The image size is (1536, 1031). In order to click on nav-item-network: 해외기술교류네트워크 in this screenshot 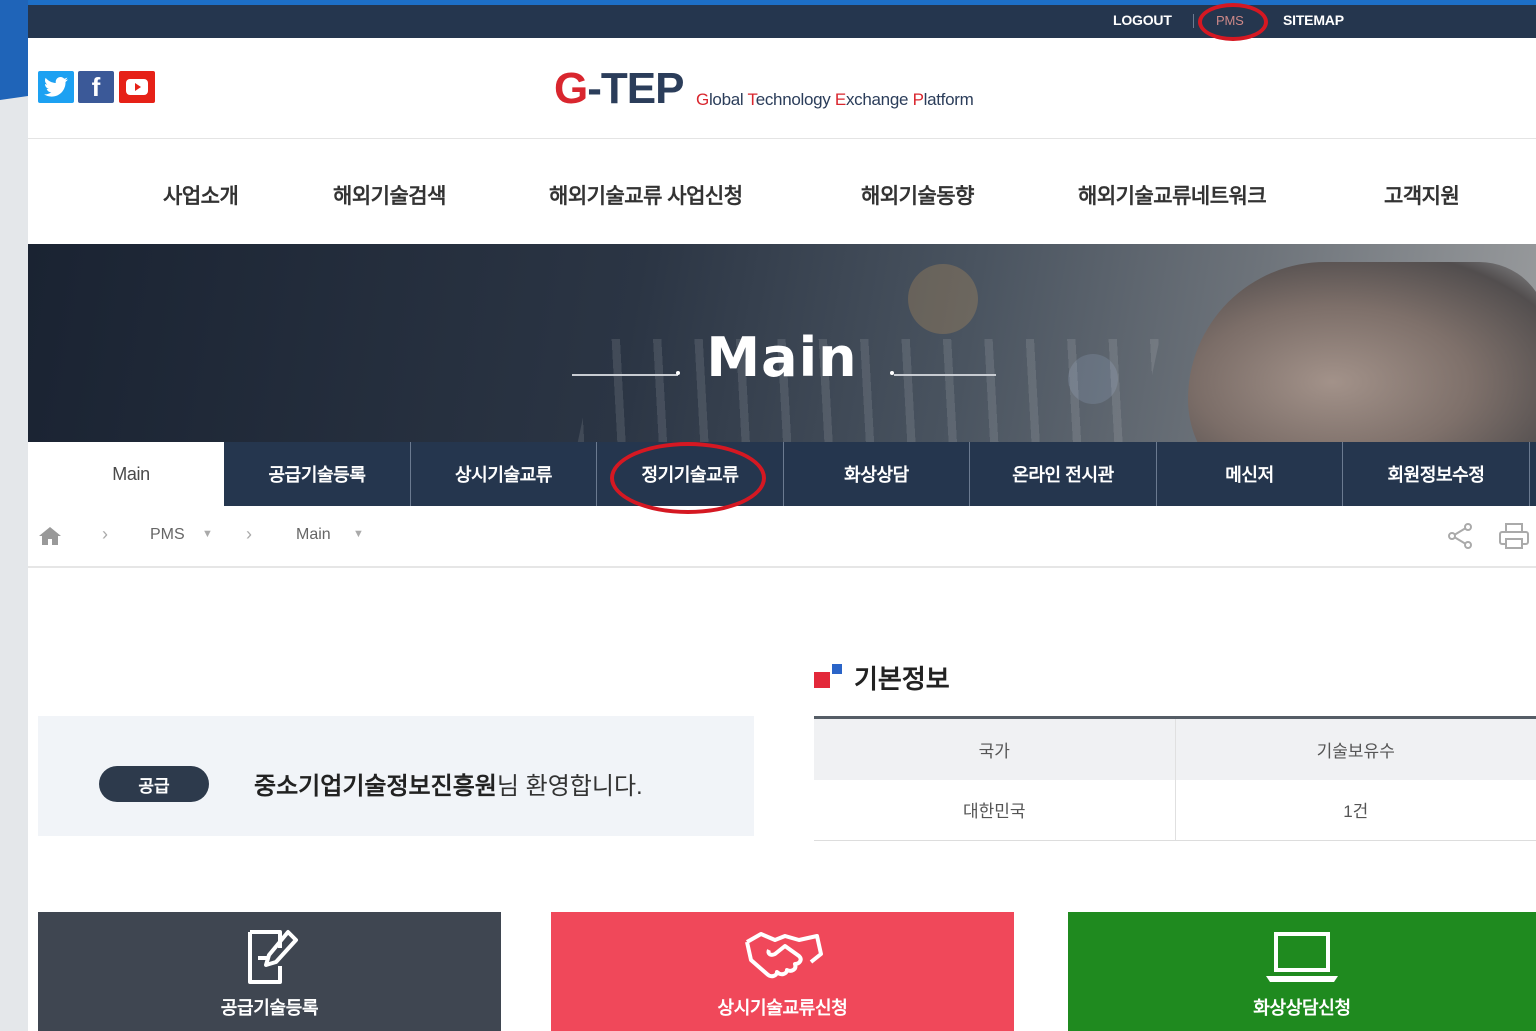, I will do `click(1172, 195)`.